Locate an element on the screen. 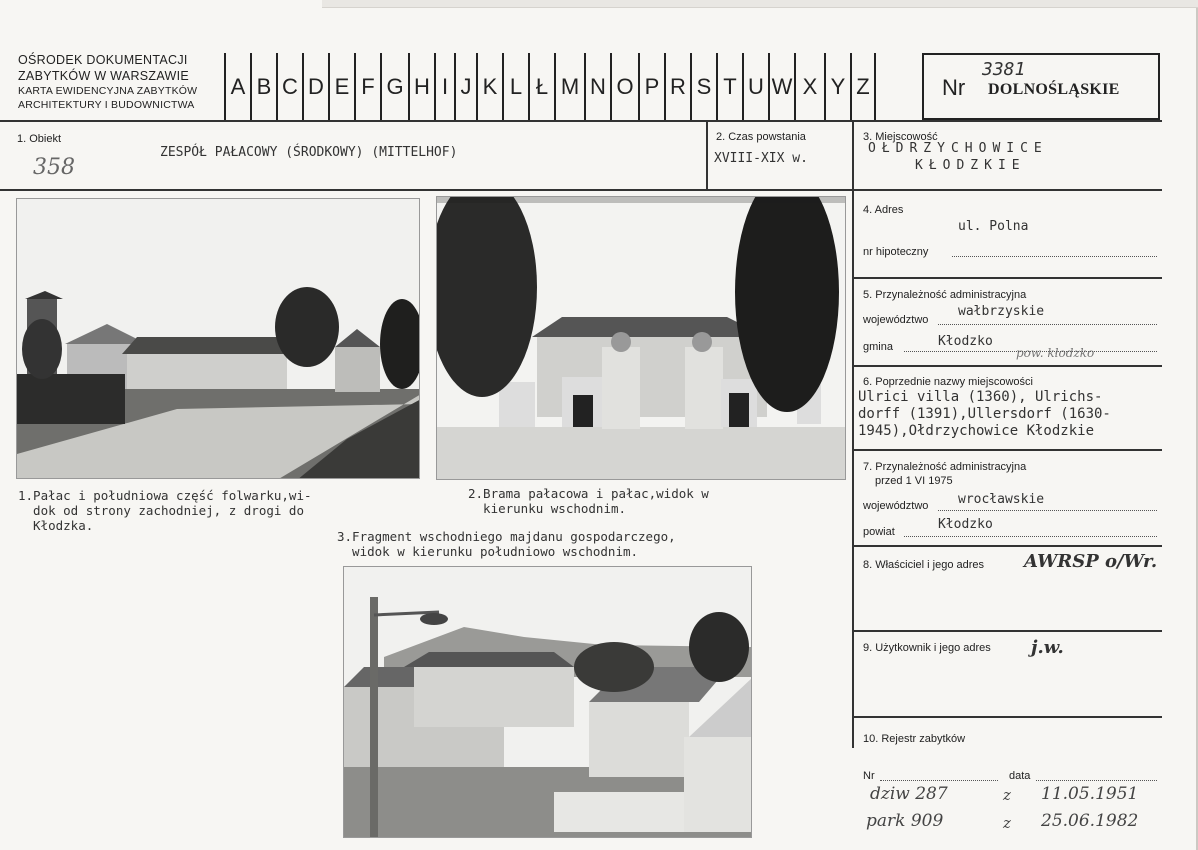 This screenshot has height=850, width=1198. register-entry-1-nr: dziw 287 is located at coordinates (909, 794).